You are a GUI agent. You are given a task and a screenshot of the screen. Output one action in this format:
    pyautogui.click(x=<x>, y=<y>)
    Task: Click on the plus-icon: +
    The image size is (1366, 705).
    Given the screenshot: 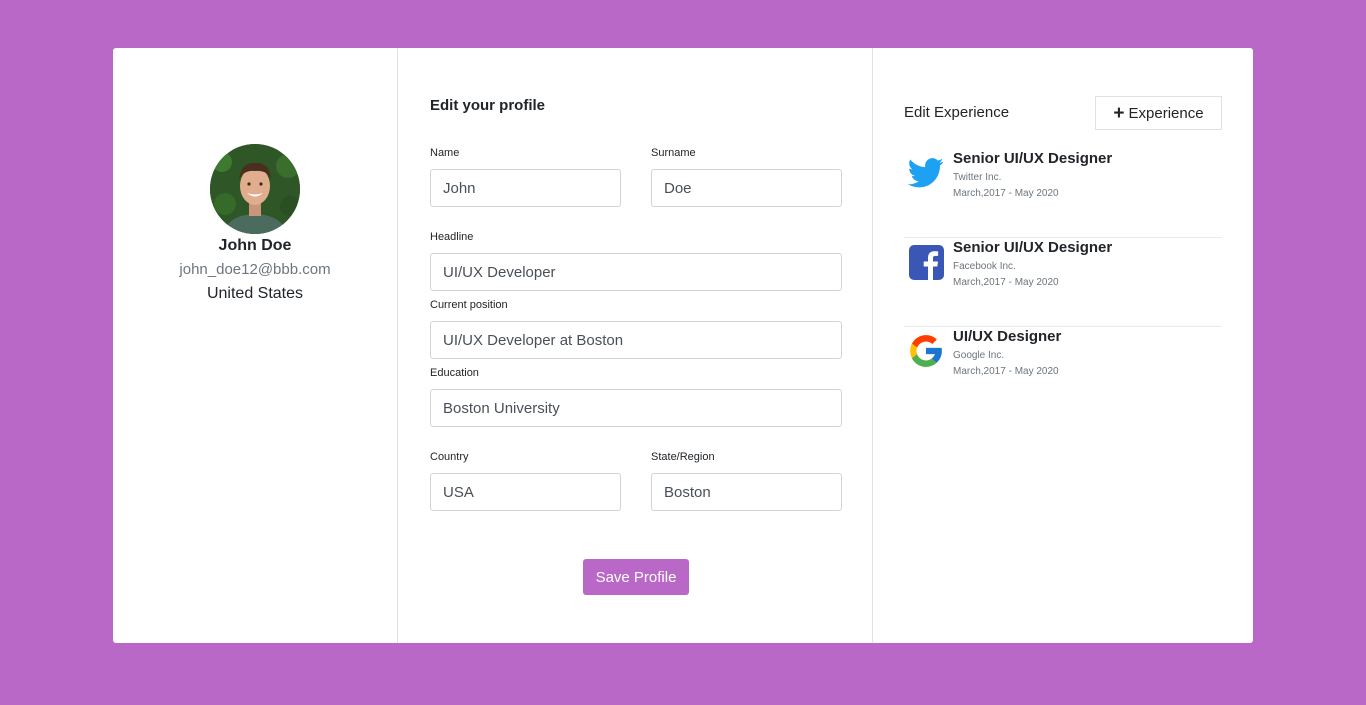 What is the action you would take?
    pyautogui.click(x=1119, y=113)
    